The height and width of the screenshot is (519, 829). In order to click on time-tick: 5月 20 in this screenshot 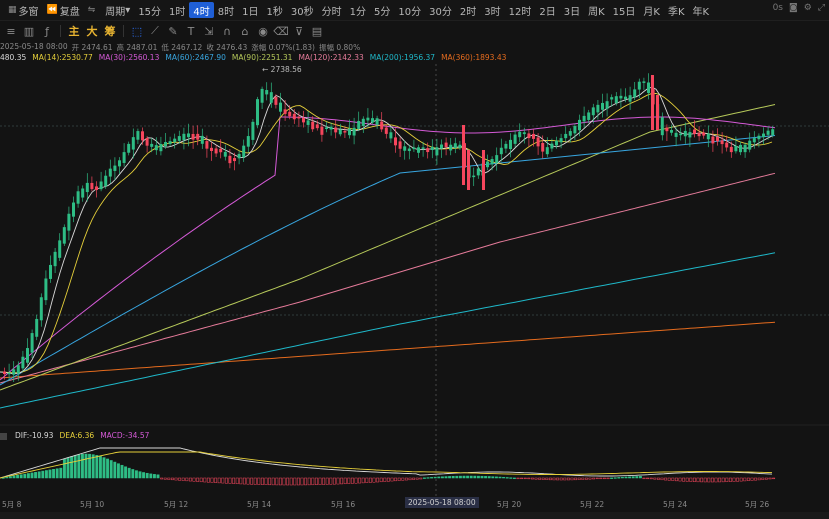, I will do `click(509, 504)`.